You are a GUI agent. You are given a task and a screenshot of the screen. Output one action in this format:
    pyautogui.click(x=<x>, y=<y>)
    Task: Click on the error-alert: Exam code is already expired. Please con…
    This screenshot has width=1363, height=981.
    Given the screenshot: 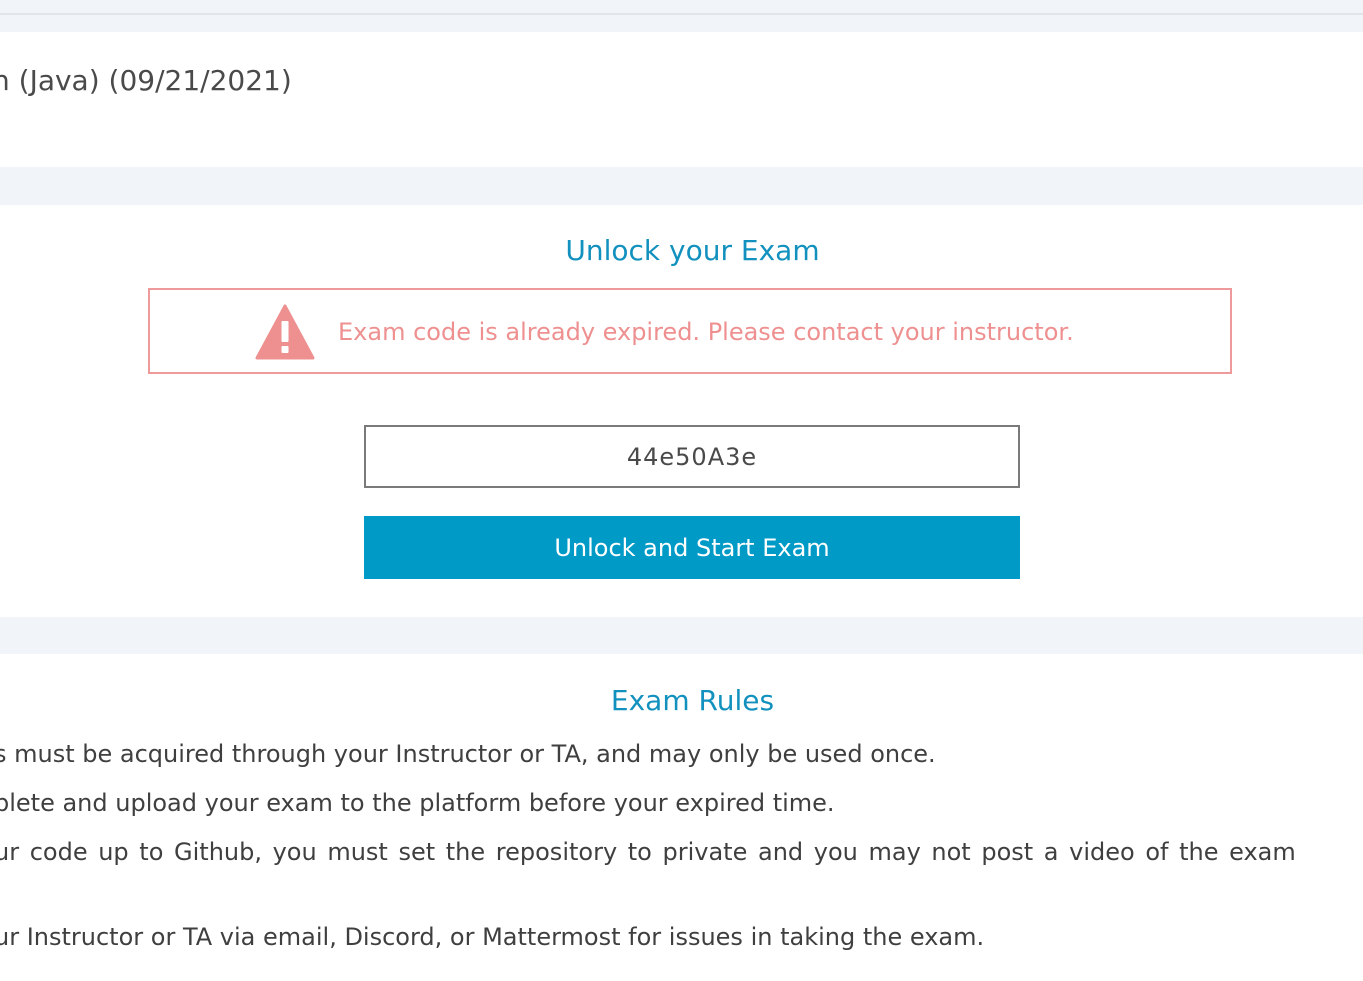 What is the action you would take?
    pyautogui.click(x=690, y=331)
    